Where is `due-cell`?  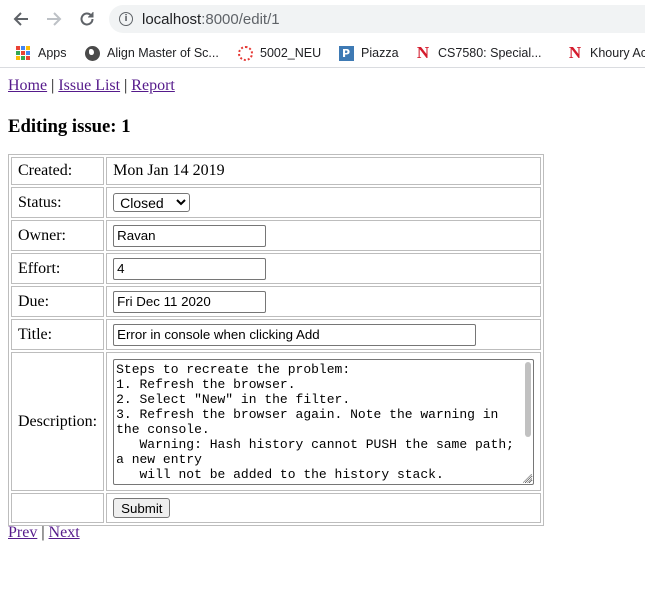
due-cell is located at coordinates (324, 301).